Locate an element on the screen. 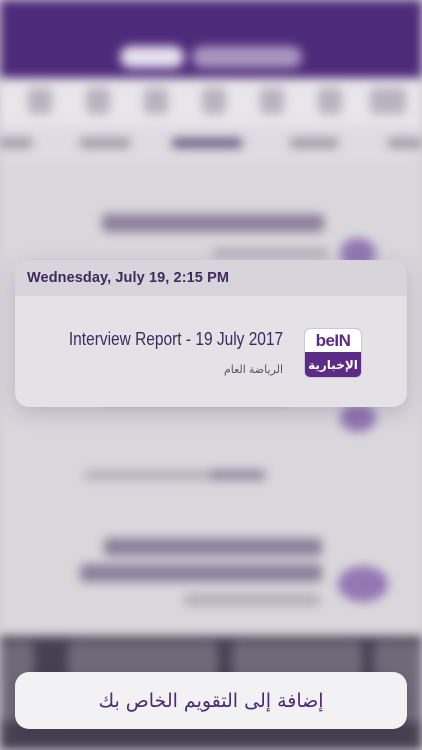  event-title: Interview Report - 19 July 2017 is located at coordinates (175, 339).